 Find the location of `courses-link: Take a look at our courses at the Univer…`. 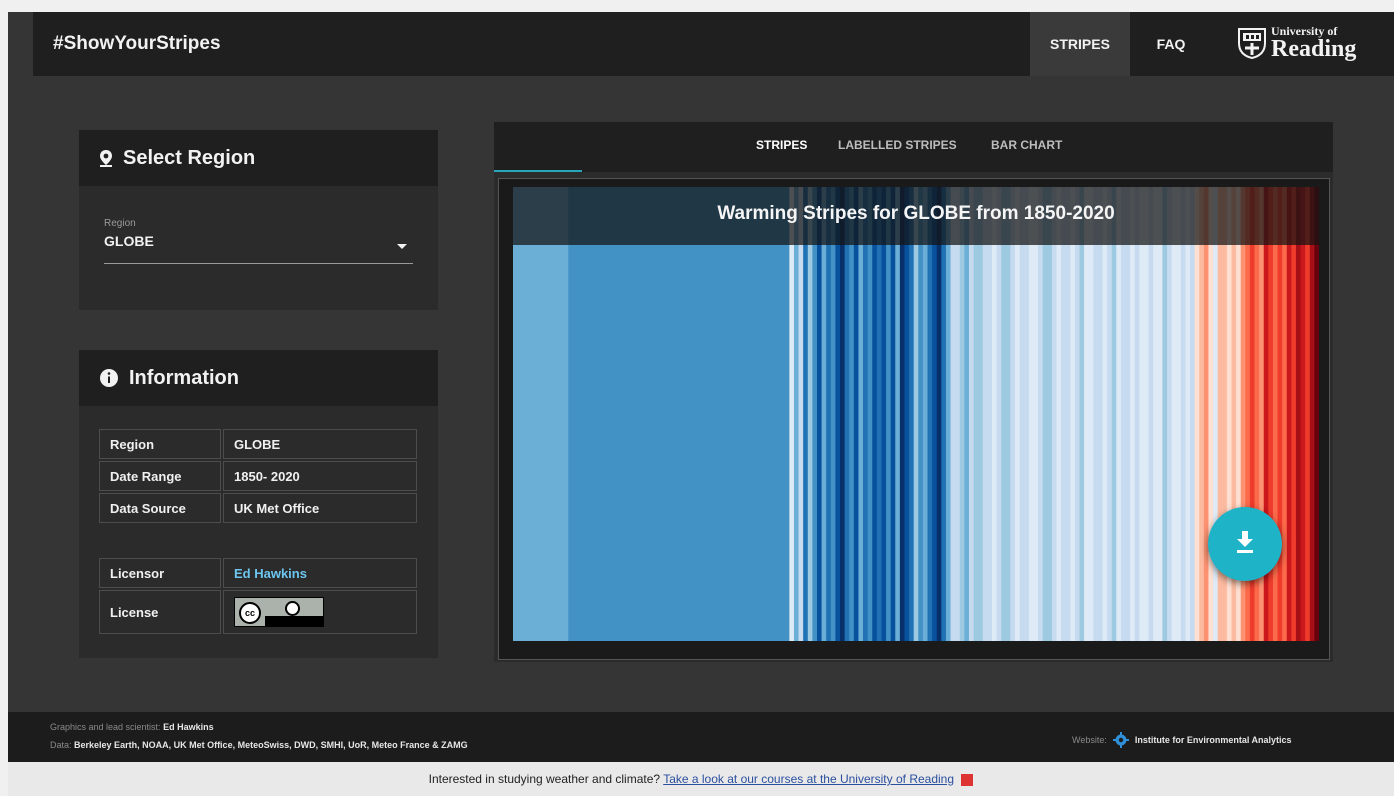

courses-link: Take a look at our courses at the Univer… is located at coordinates (808, 779).